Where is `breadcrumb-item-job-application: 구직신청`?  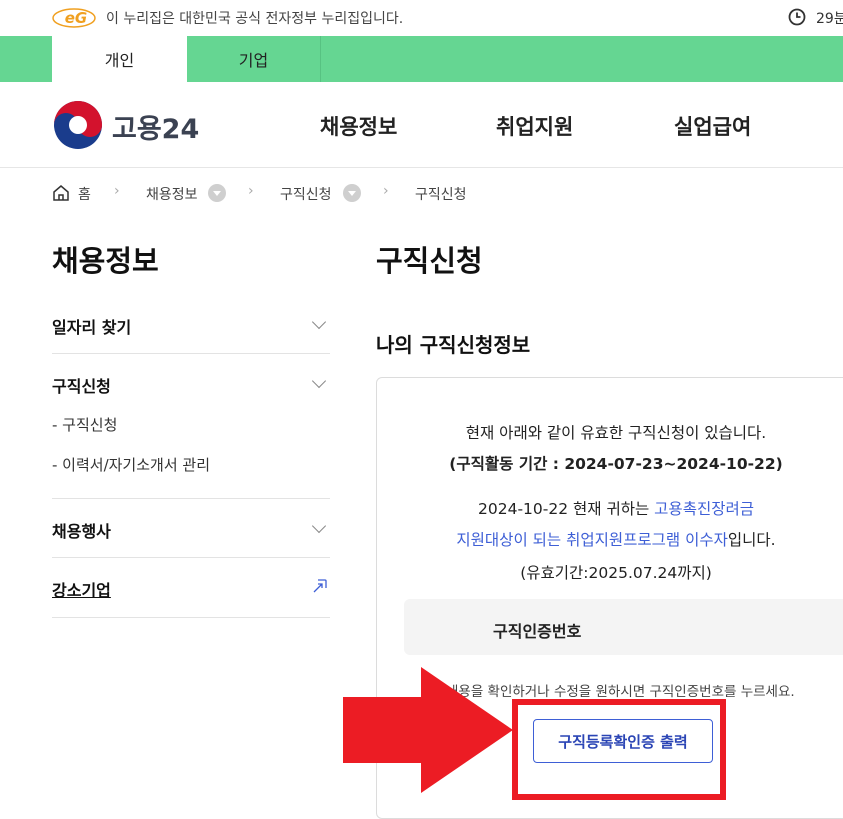 breadcrumb-item-job-application: 구직신청 is located at coordinates (306, 194).